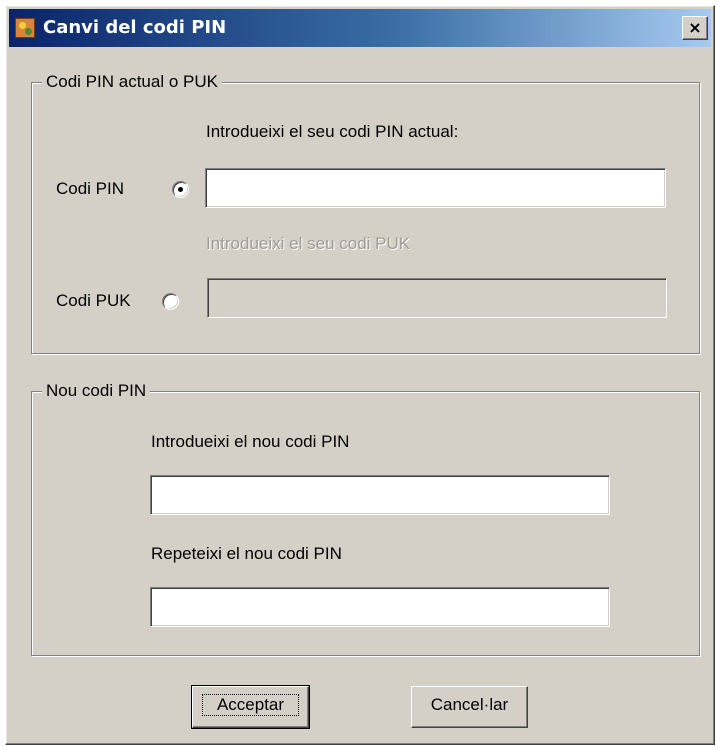 This screenshot has width=717, height=746. I want to click on accept-button-label: Acceptar, so click(250, 705).